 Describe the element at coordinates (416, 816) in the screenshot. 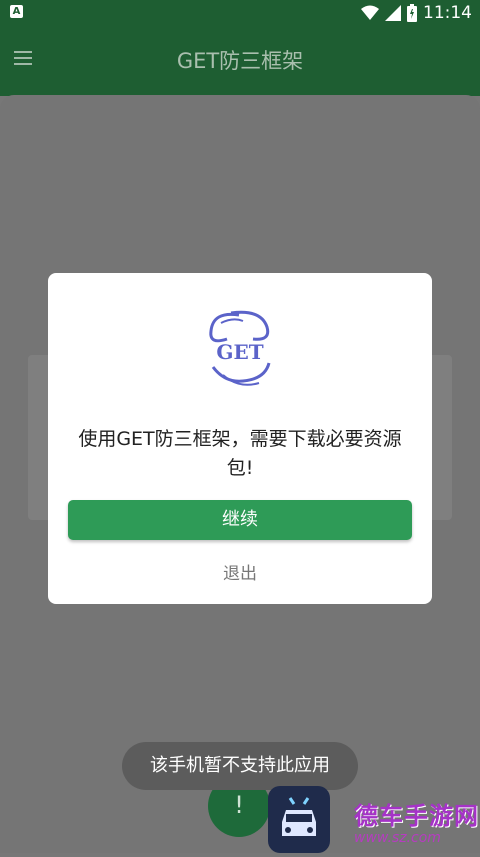

I see `watermark-text: 德车手游网` at that location.